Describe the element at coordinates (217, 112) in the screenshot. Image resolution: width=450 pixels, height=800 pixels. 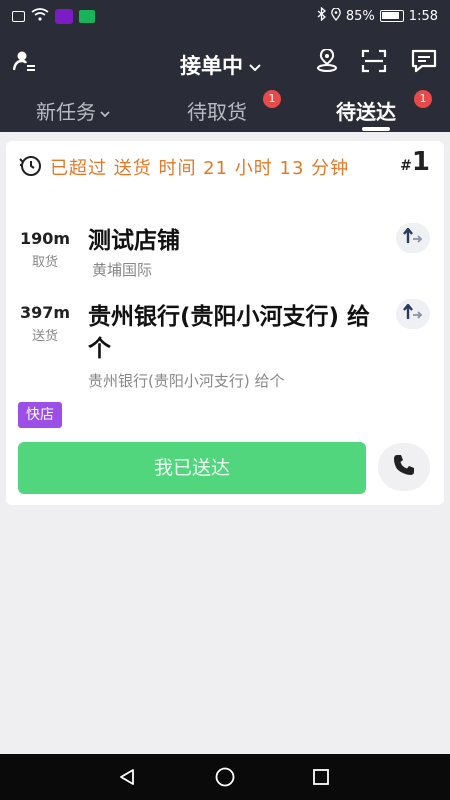
I see `tab-label: 待取货` at that location.